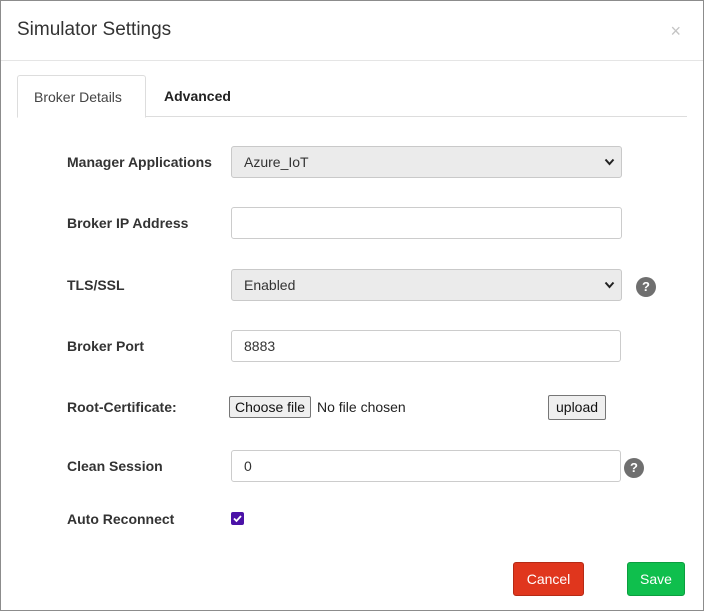 This screenshot has width=704, height=611. Describe the element at coordinates (426, 162) in the screenshot. I see `manager-applications-select: Azure_IoT` at that location.